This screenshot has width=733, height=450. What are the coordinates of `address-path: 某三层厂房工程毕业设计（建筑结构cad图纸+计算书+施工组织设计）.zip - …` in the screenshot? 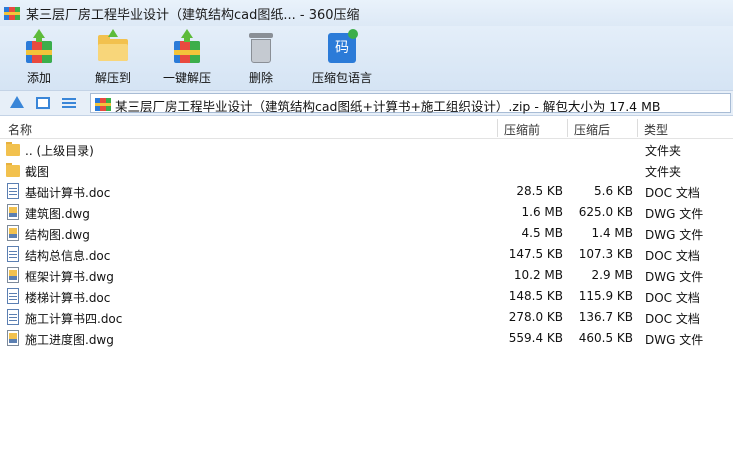 It's located at (388, 106).